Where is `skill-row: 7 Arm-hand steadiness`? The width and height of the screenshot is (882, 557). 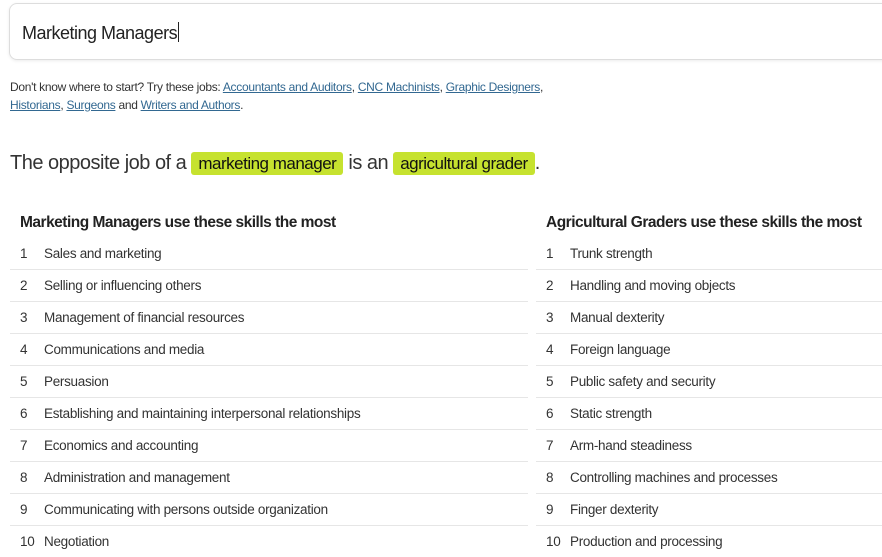 skill-row: 7 Arm-hand steadiness is located at coordinates (709, 446).